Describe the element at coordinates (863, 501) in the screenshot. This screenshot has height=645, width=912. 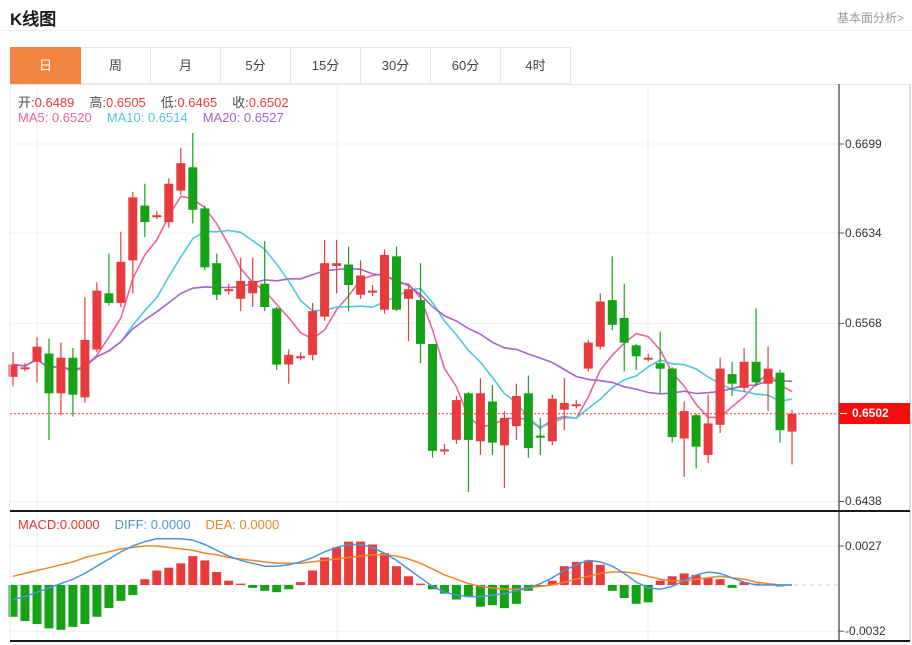
I see `price-tick-4: 0.6438` at that location.